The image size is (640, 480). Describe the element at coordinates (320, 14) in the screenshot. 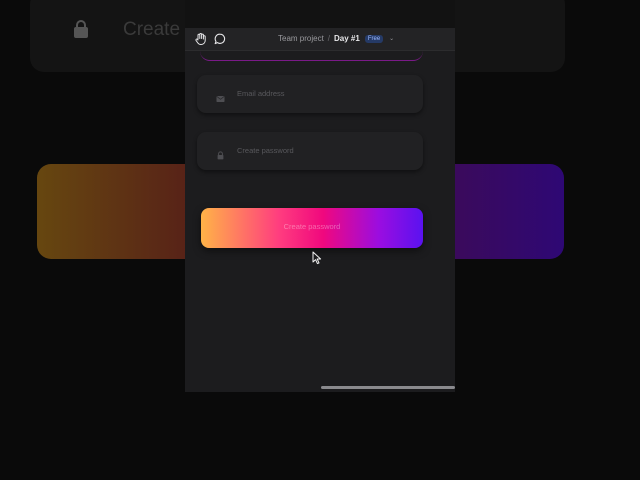

I see `panel-header-area` at that location.